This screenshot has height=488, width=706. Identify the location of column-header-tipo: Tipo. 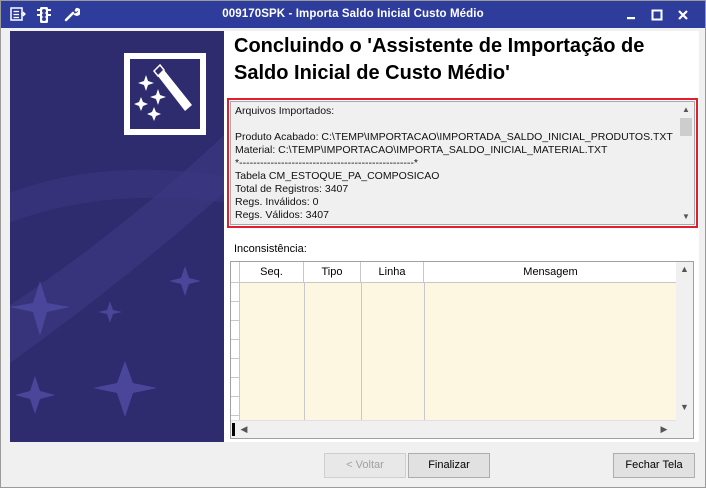
(332, 272).